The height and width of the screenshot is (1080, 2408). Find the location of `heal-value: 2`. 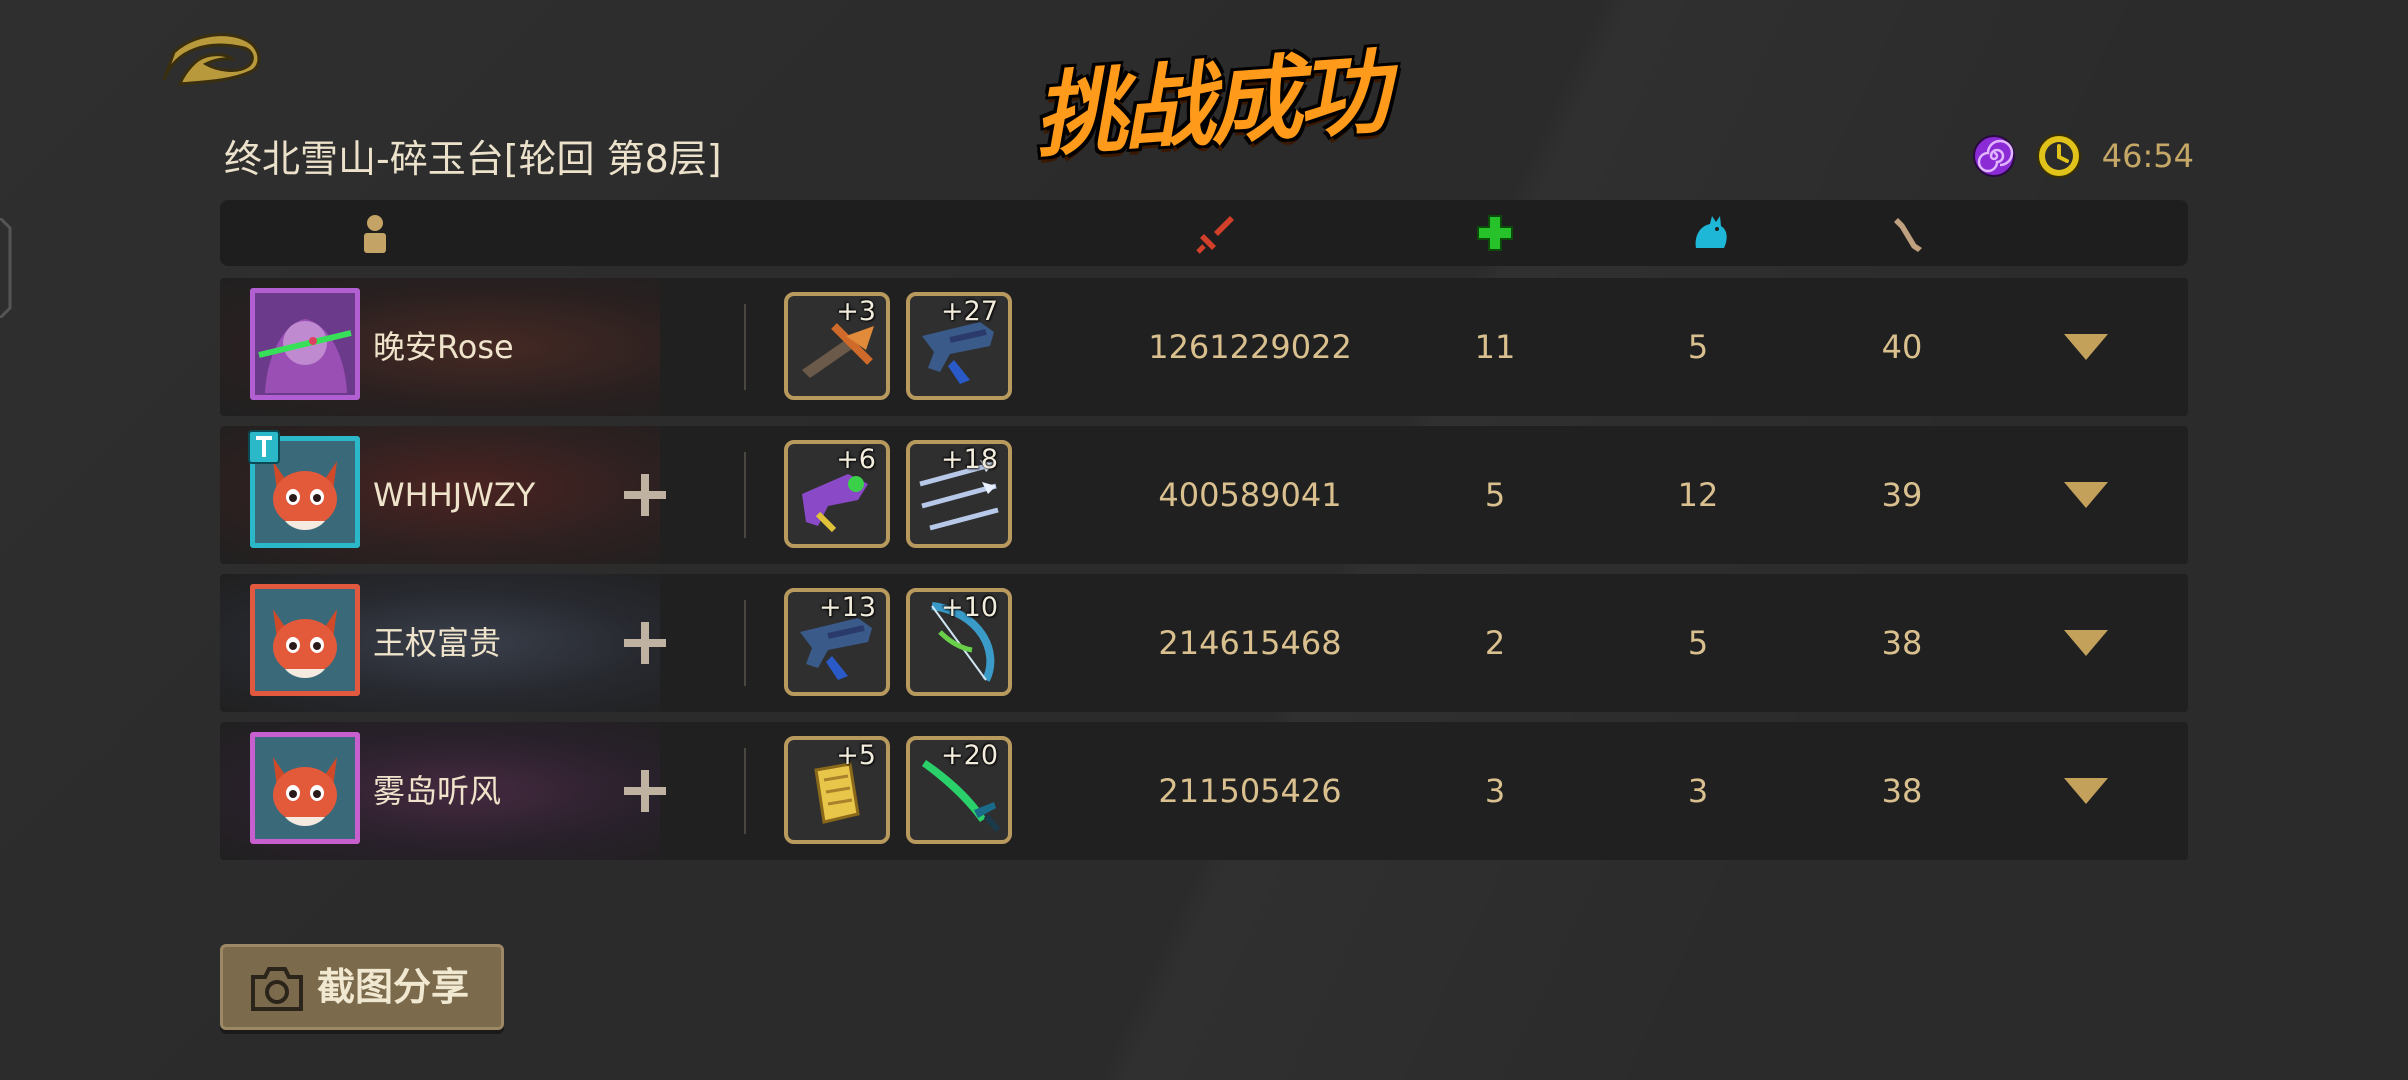

heal-value: 2 is located at coordinates (1495, 643).